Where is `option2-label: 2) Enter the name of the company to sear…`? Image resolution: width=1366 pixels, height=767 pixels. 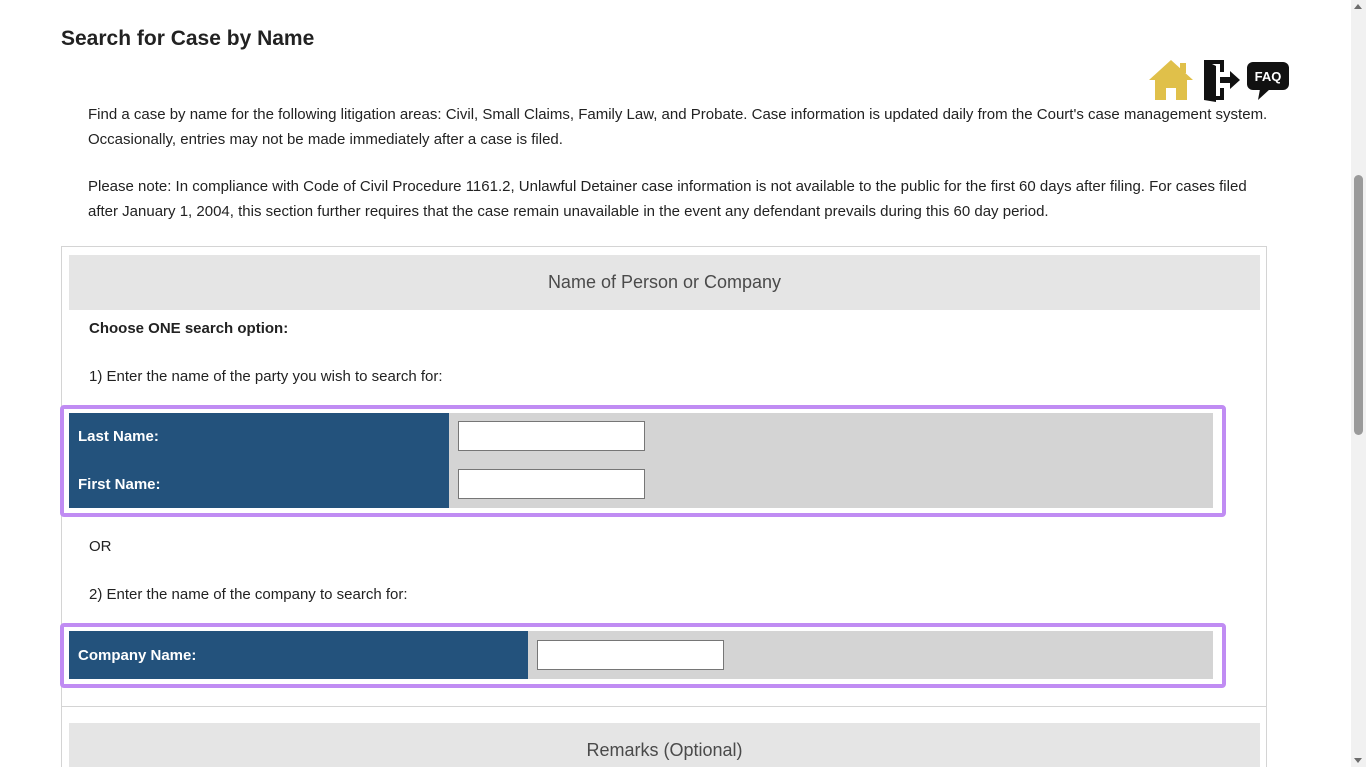 option2-label: 2) Enter the name of the company to sear… is located at coordinates (248, 594).